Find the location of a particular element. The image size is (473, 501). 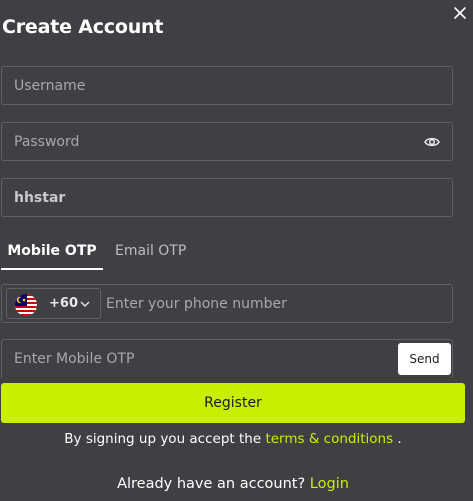

eye-icon is located at coordinates (432, 142).